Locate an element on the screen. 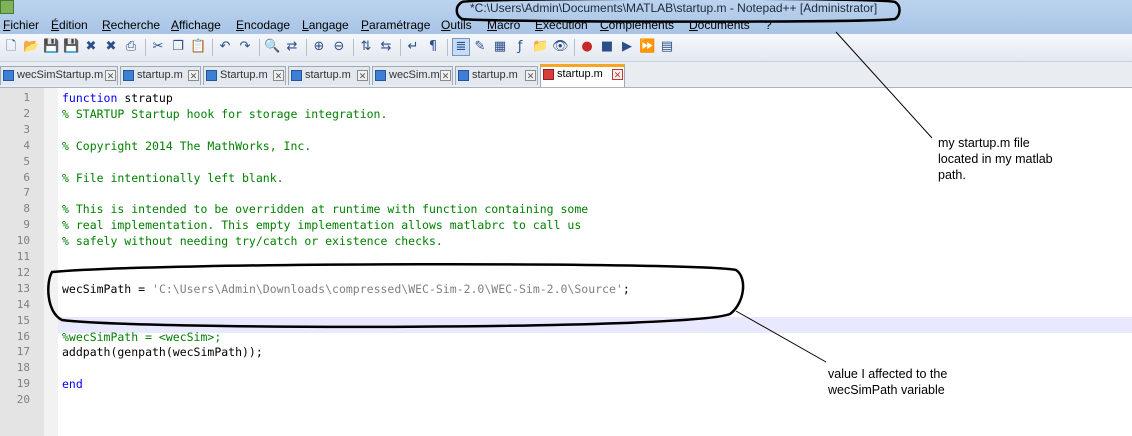 This screenshot has height=436, width=1132. menu-documents: Documents is located at coordinates (719, 25).